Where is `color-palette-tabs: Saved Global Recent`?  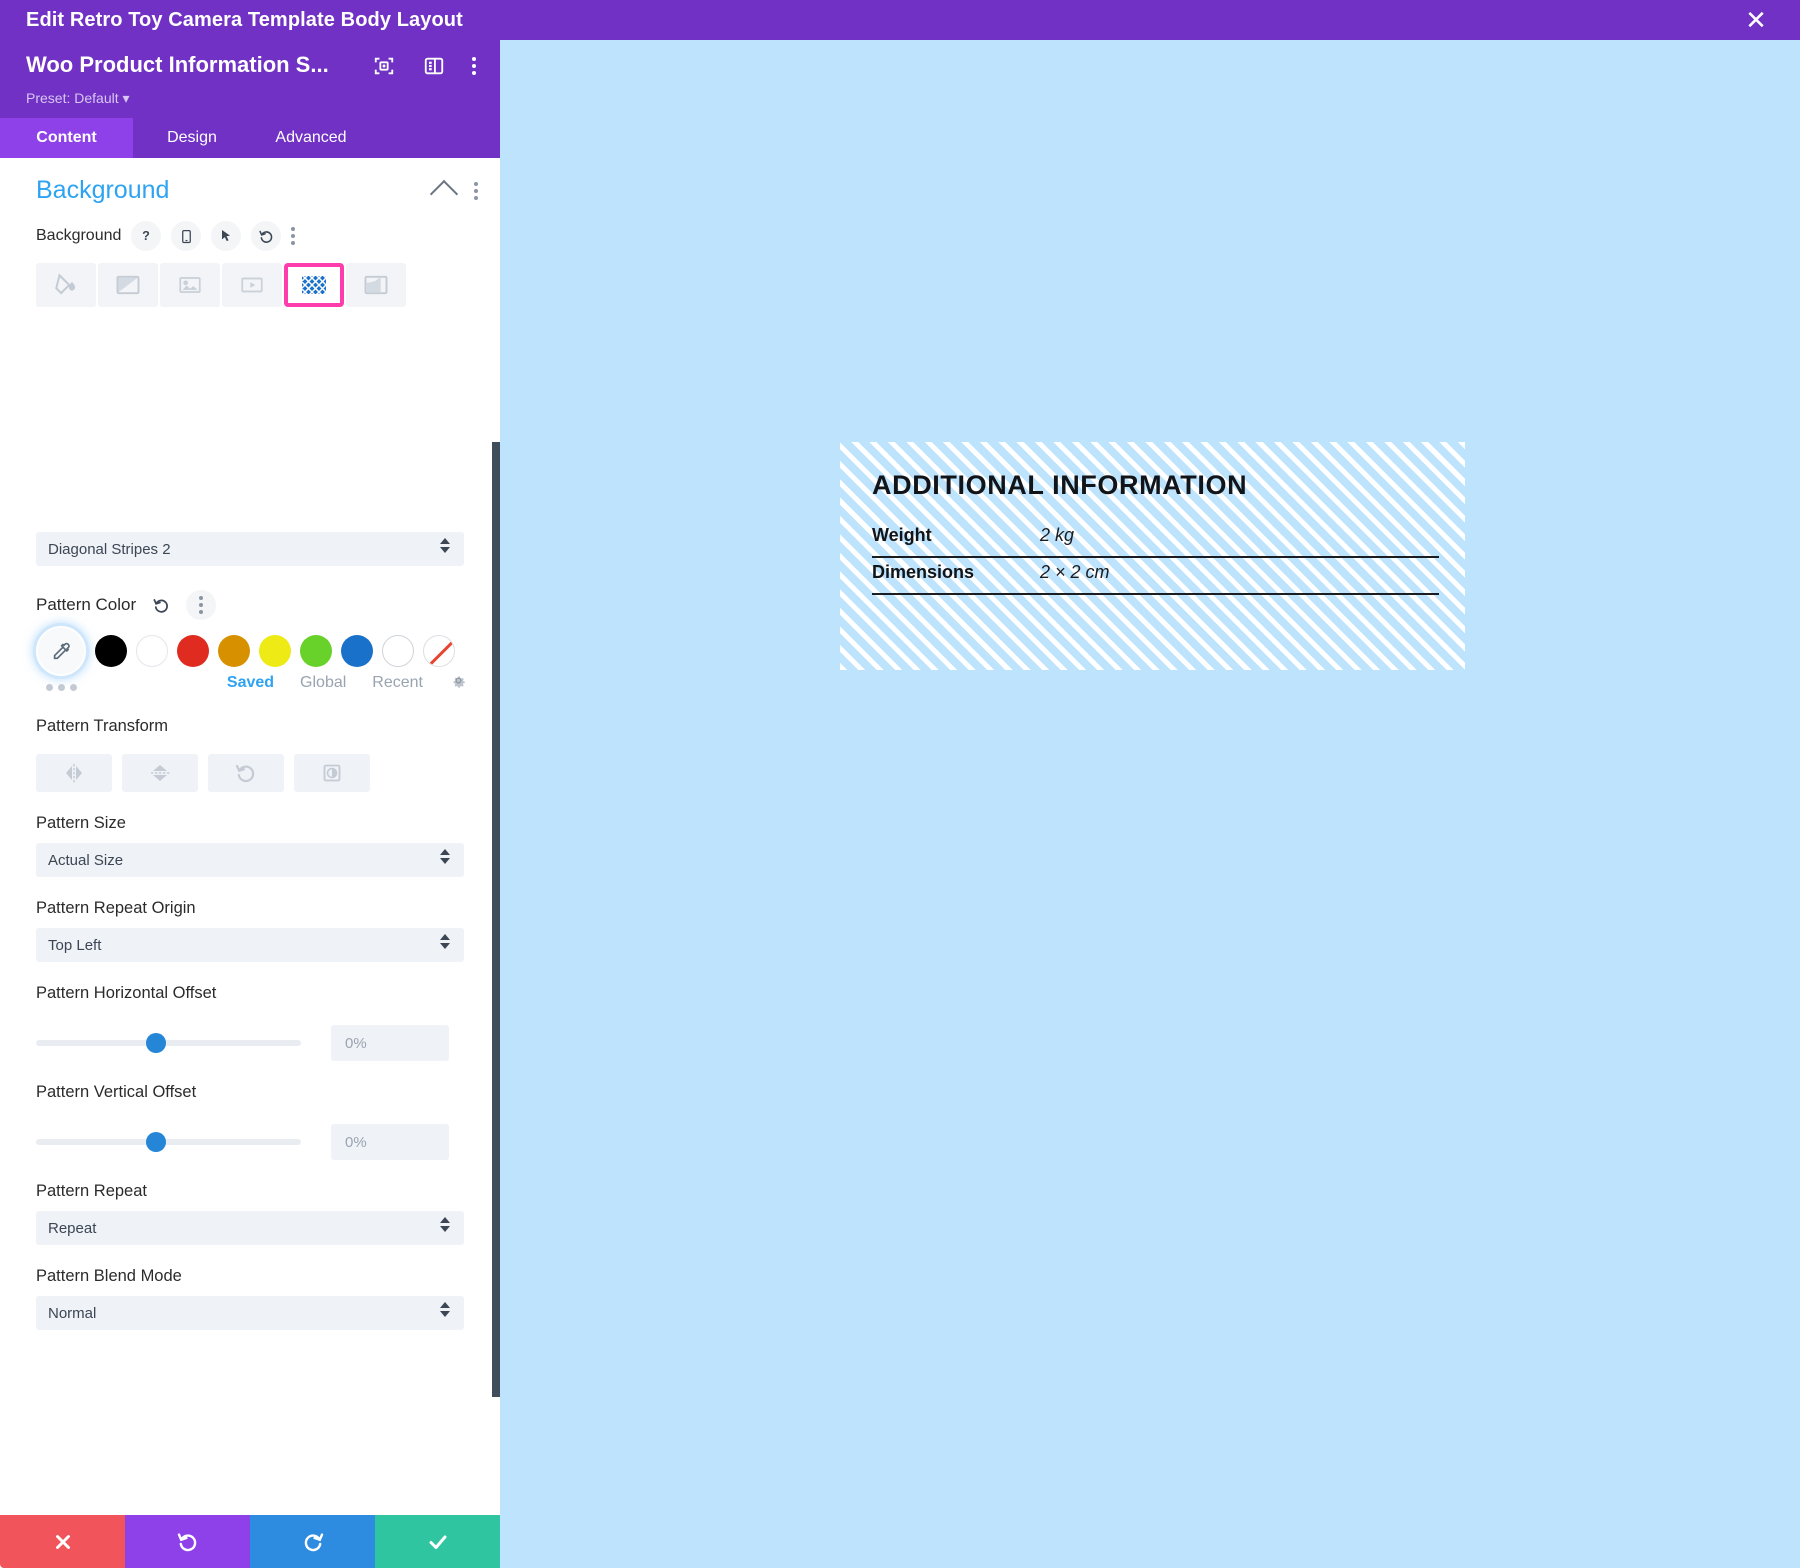
color-palette-tabs: Saved Global Recent is located at coordinates (250, 683).